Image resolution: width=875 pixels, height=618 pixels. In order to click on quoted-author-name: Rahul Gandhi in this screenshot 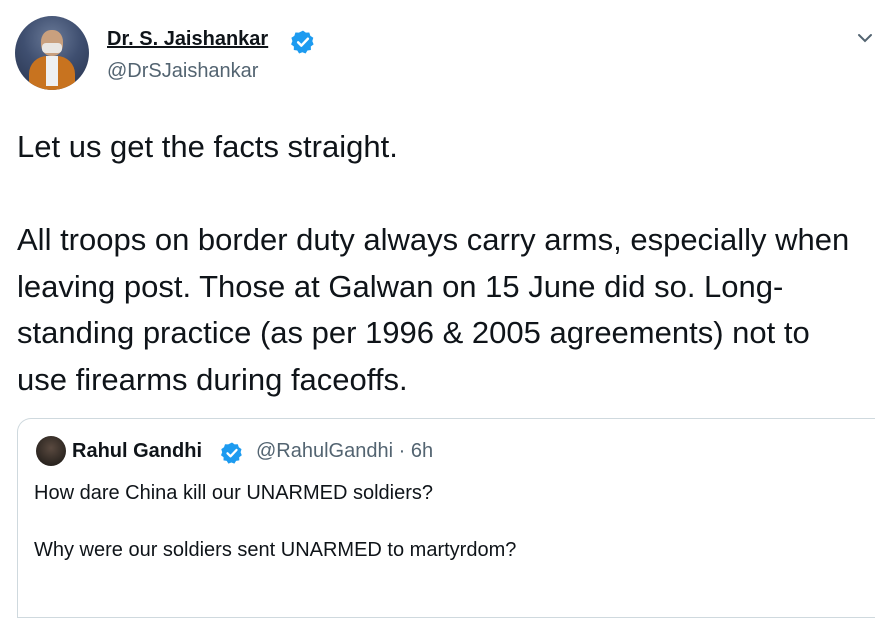, I will do `click(137, 451)`.